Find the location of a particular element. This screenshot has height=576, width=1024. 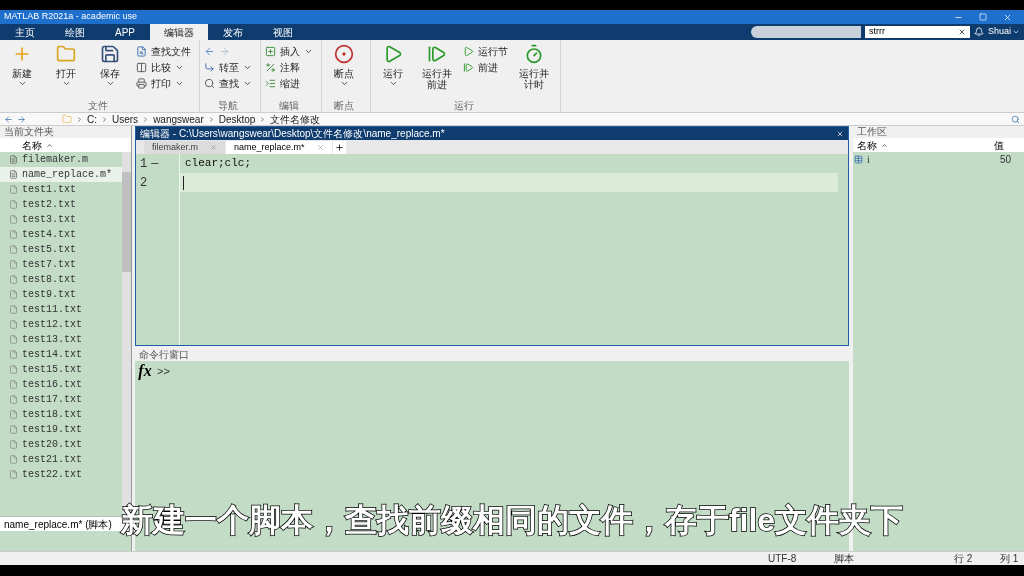

ribbon-tab: 视图 is located at coordinates (283, 32).